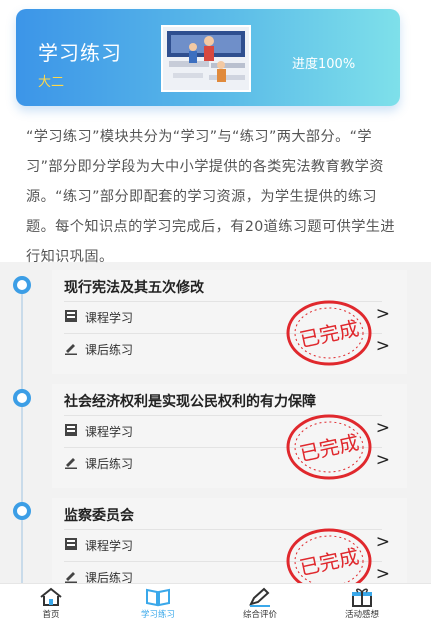 The width and height of the screenshot is (431, 621). What do you see at coordinates (99, 516) in the screenshot?
I see `module-title: 监察委员会` at bounding box center [99, 516].